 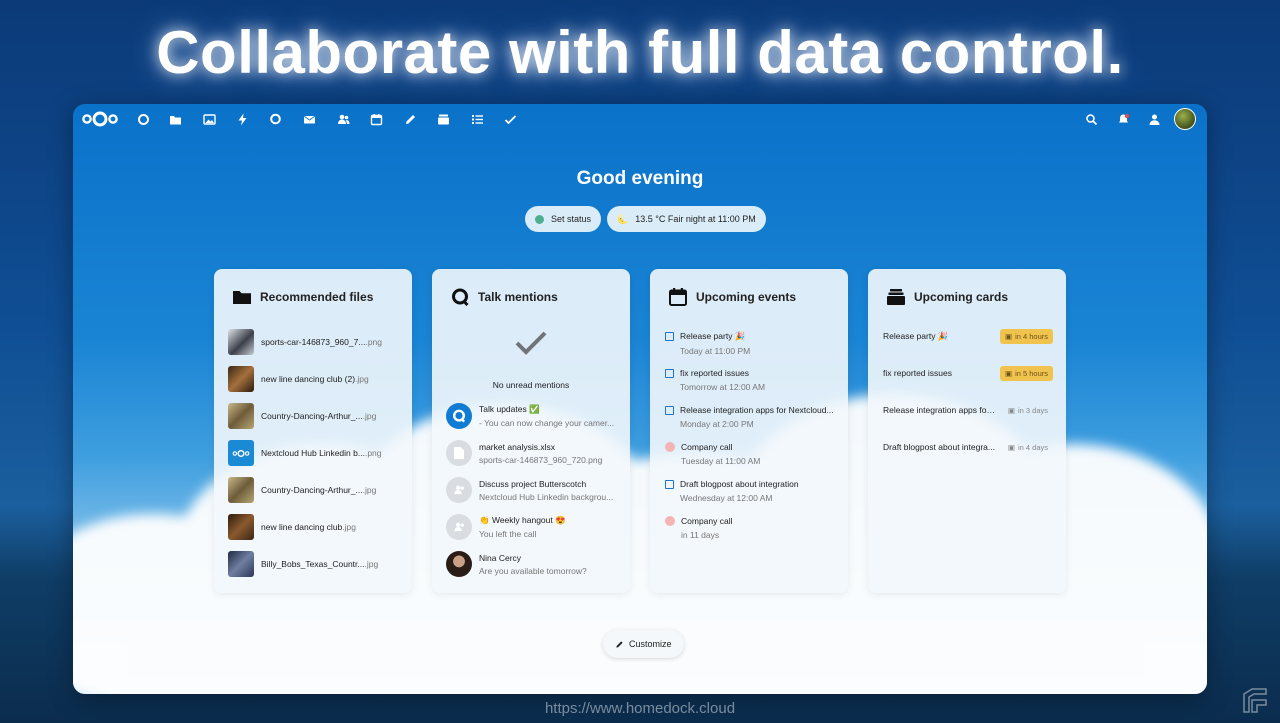 I want to click on event-title: Draft blogpost about integration, so click(x=739, y=484).